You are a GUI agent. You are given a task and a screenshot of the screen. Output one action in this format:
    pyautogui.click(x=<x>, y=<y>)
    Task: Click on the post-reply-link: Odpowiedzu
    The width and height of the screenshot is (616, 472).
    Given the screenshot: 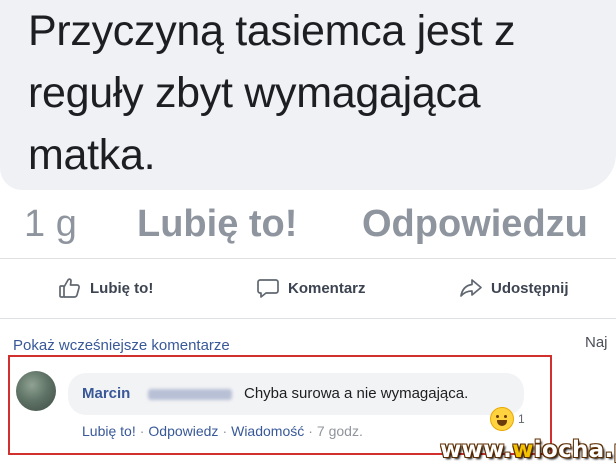 What is the action you would take?
    pyautogui.click(x=475, y=224)
    